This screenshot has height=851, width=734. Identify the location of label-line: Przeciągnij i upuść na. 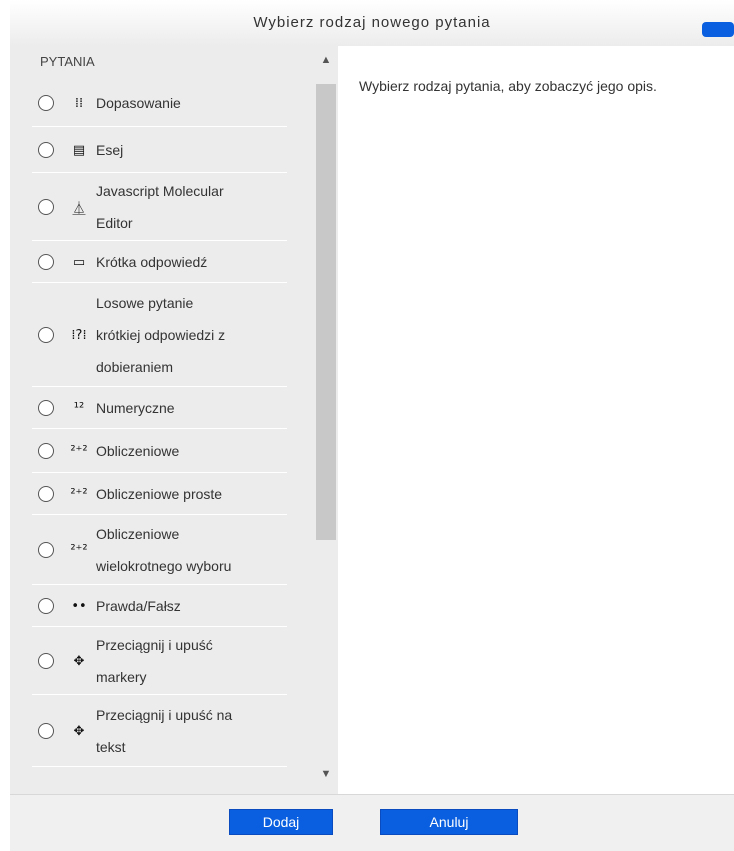
(164, 715).